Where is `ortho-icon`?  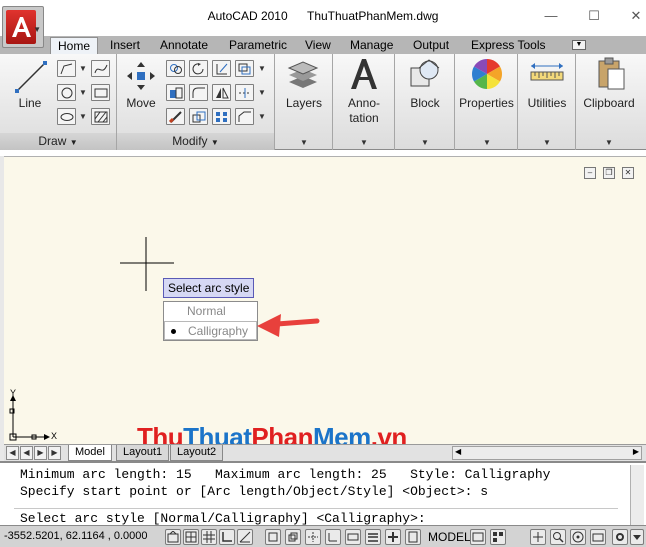
ortho-icon is located at coordinates (227, 537).